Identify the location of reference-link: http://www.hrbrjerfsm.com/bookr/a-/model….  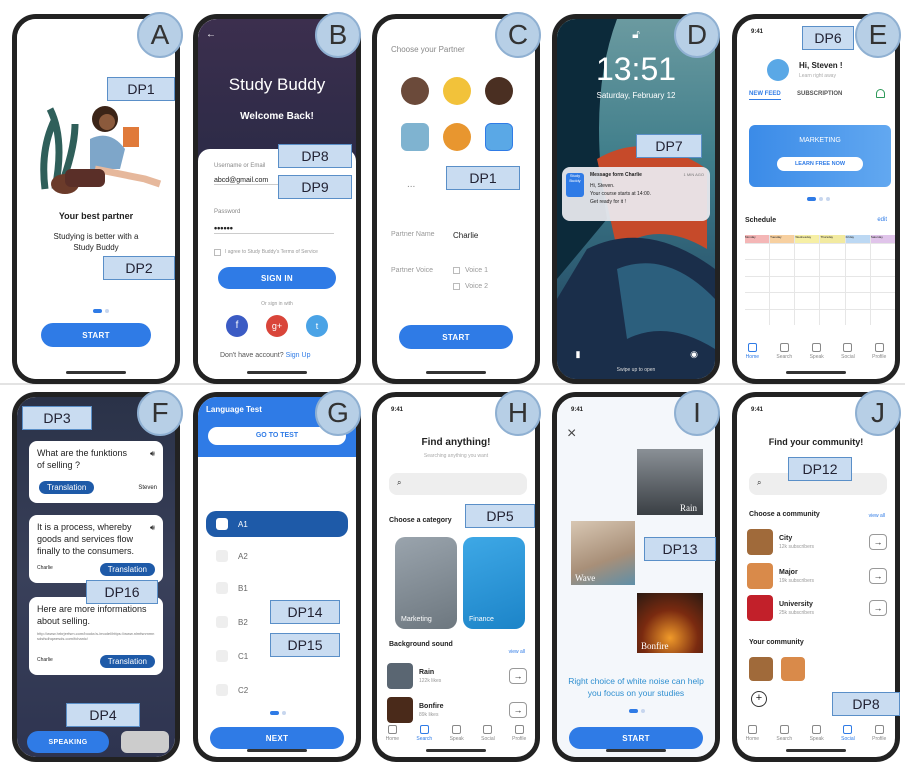
(96, 636).